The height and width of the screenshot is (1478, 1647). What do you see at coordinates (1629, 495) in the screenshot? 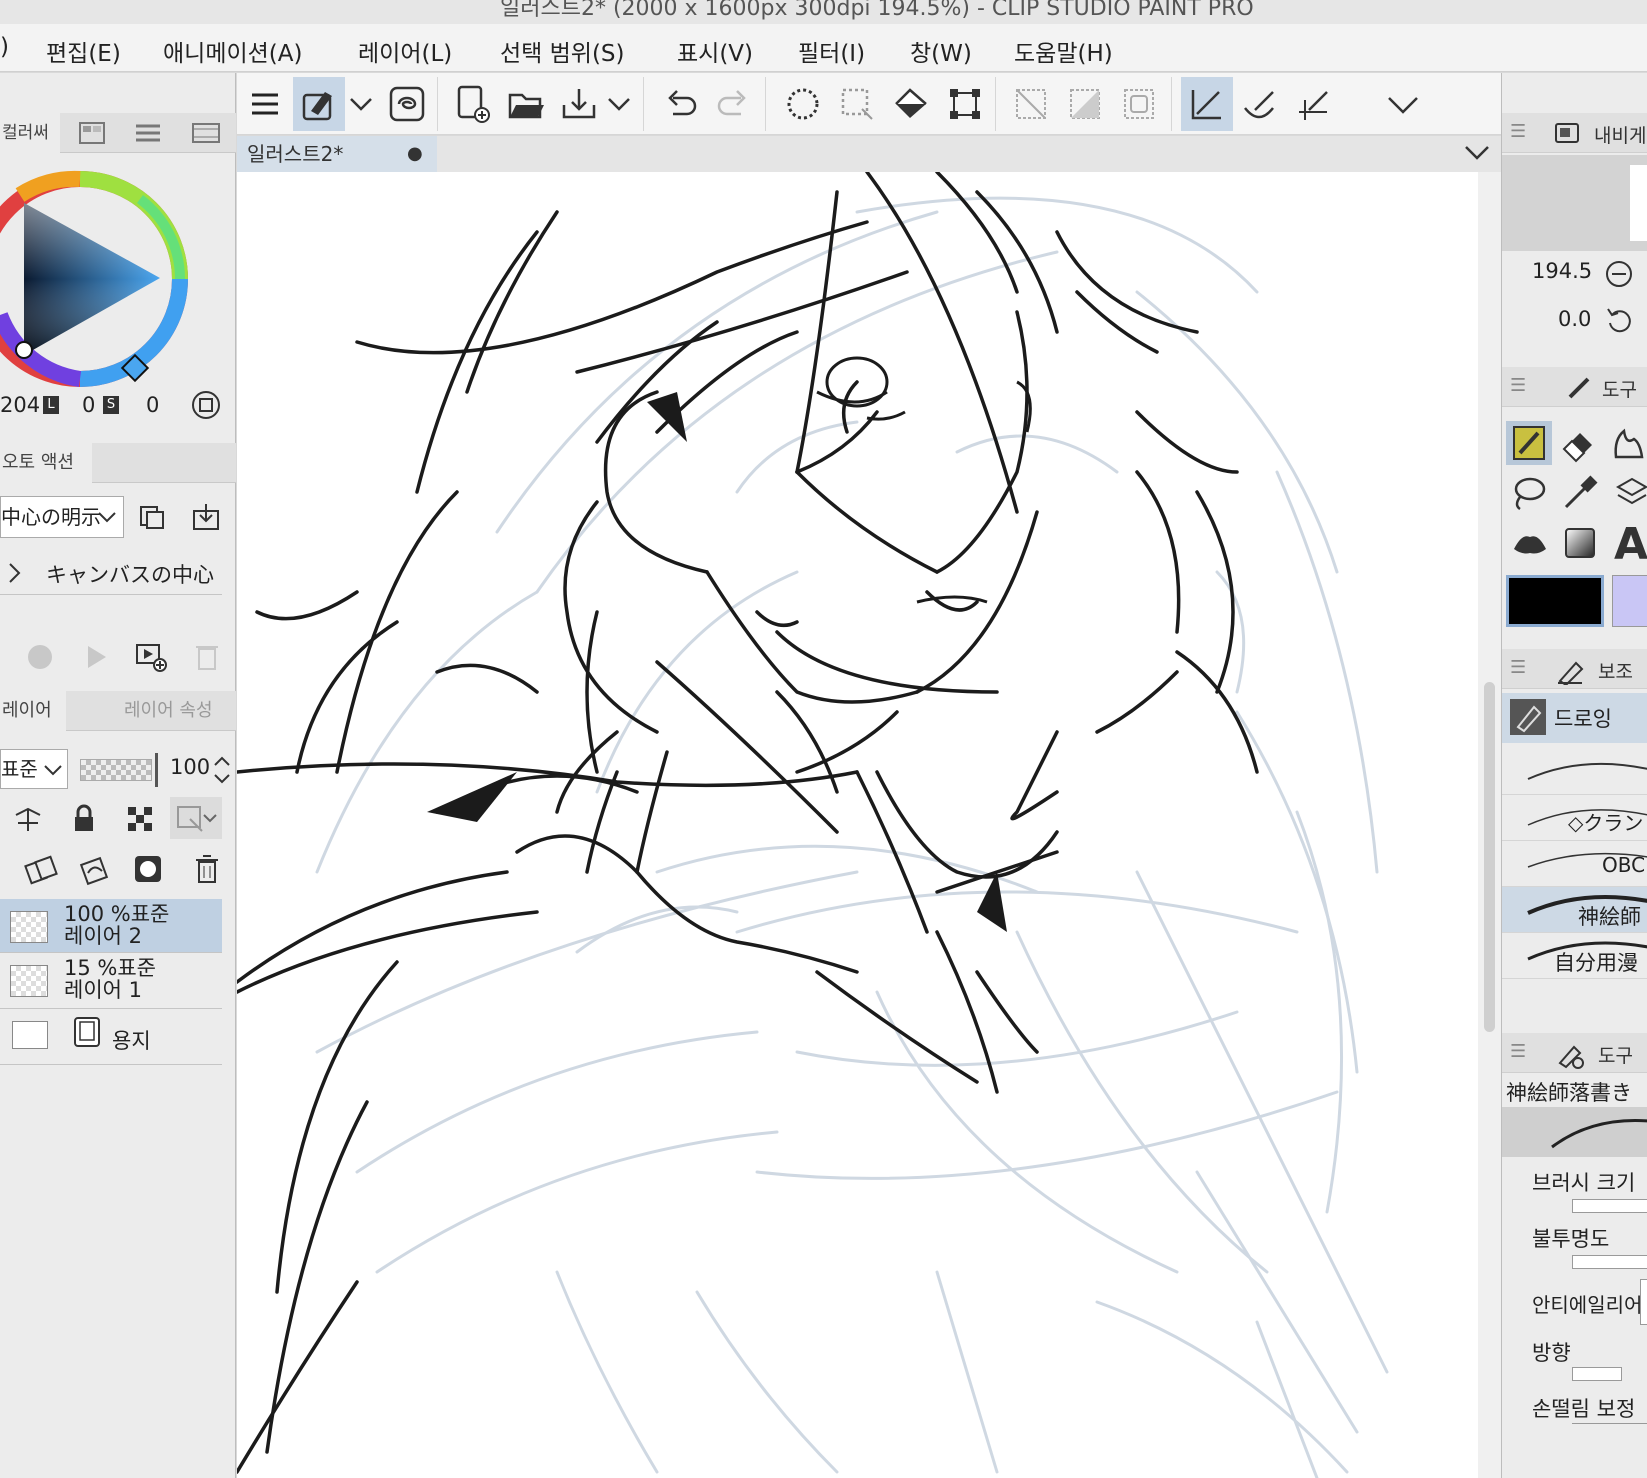
I see `operation-icon` at bounding box center [1629, 495].